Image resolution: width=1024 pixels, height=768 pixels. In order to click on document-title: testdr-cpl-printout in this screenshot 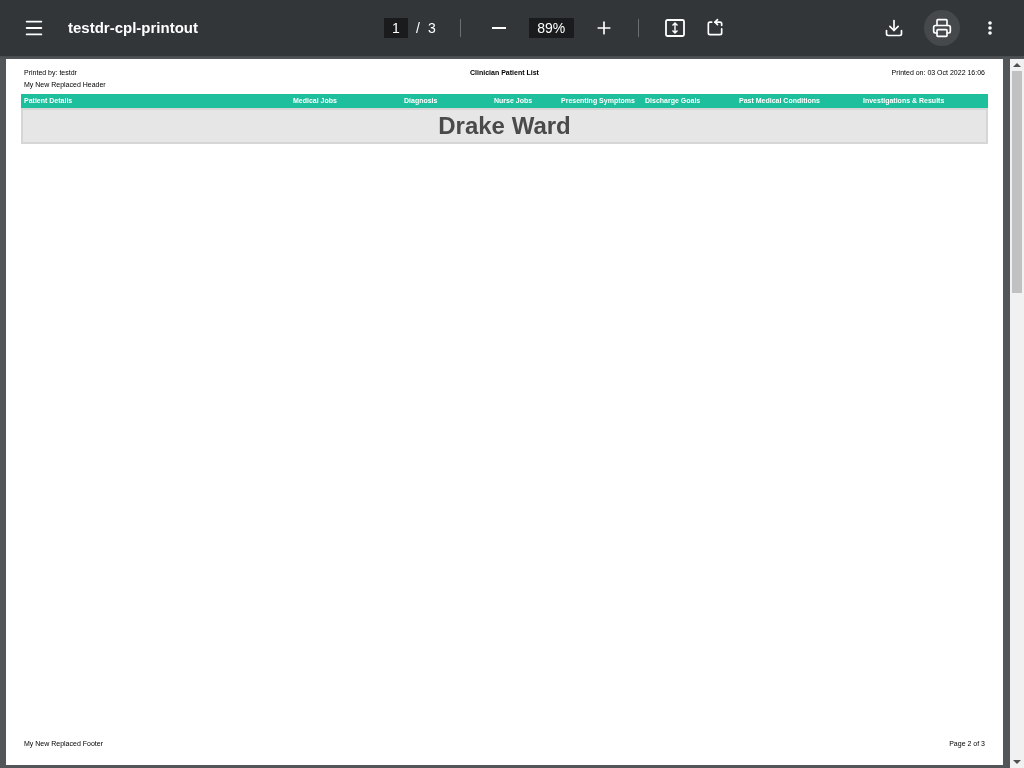, I will do `click(133, 27)`.